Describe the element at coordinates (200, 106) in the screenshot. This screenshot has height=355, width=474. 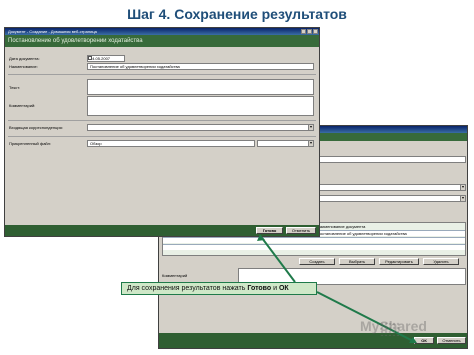
I see `comment-area` at that location.